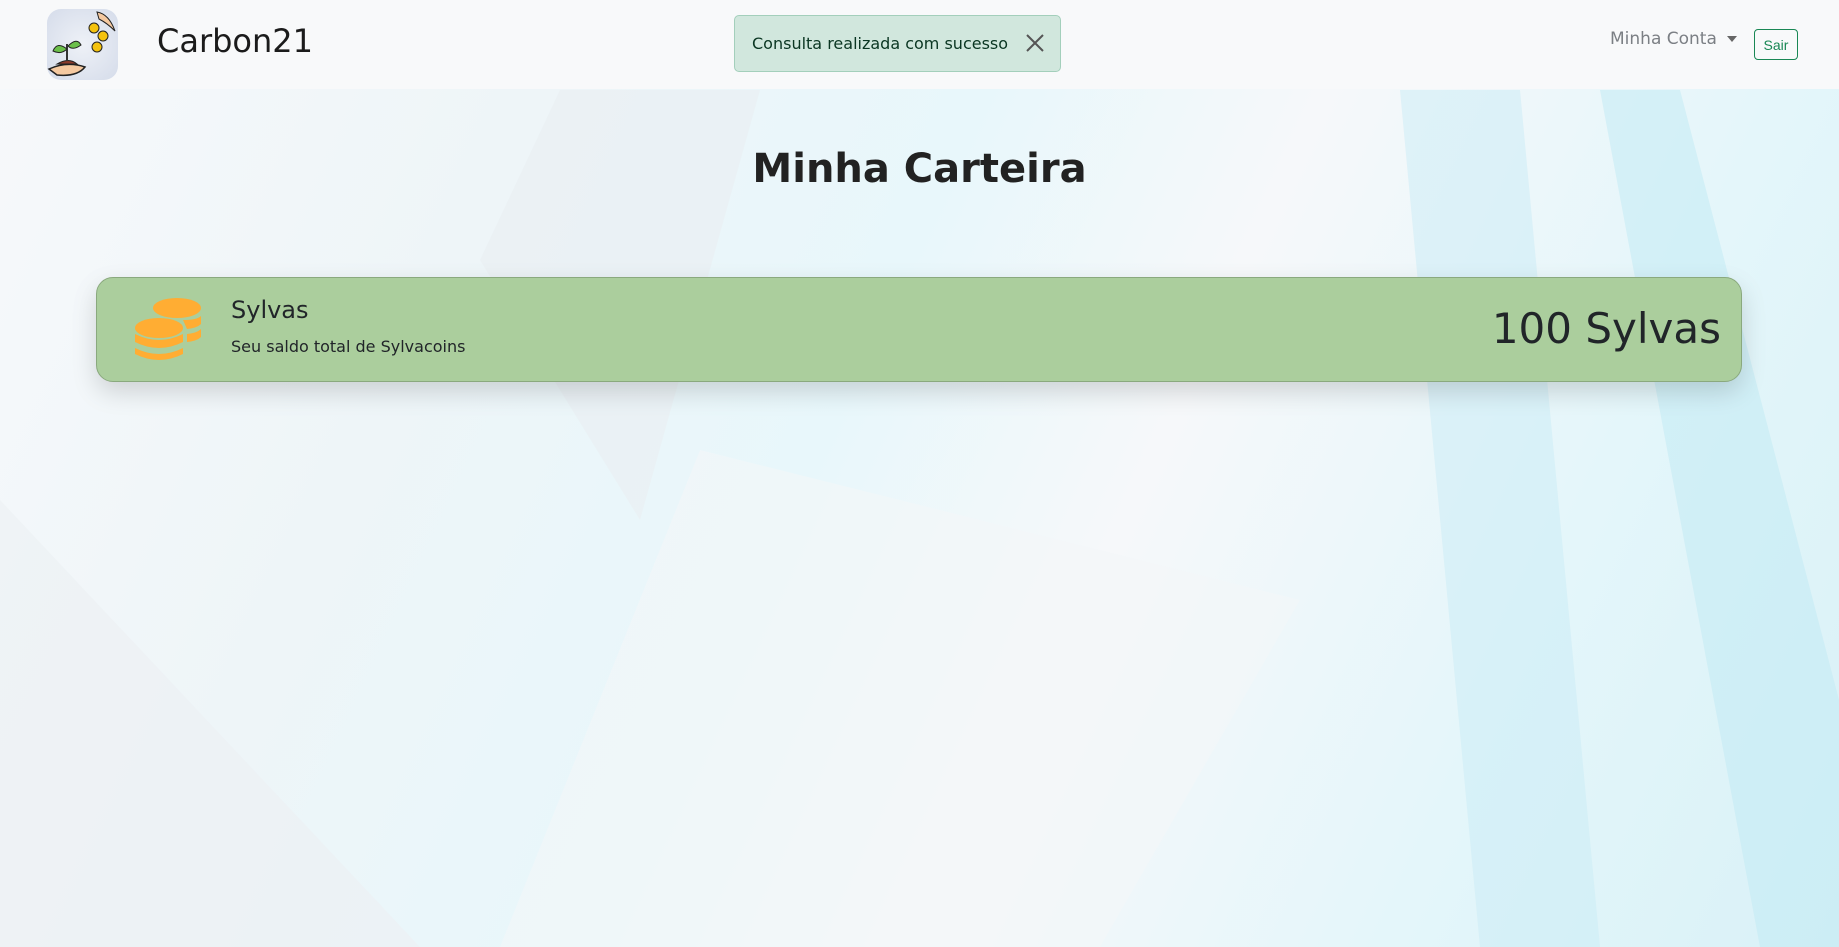 The height and width of the screenshot is (947, 1839). What do you see at coordinates (1776, 44) in the screenshot?
I see `logout-button: Sair` at bounding box center [1776, 44].